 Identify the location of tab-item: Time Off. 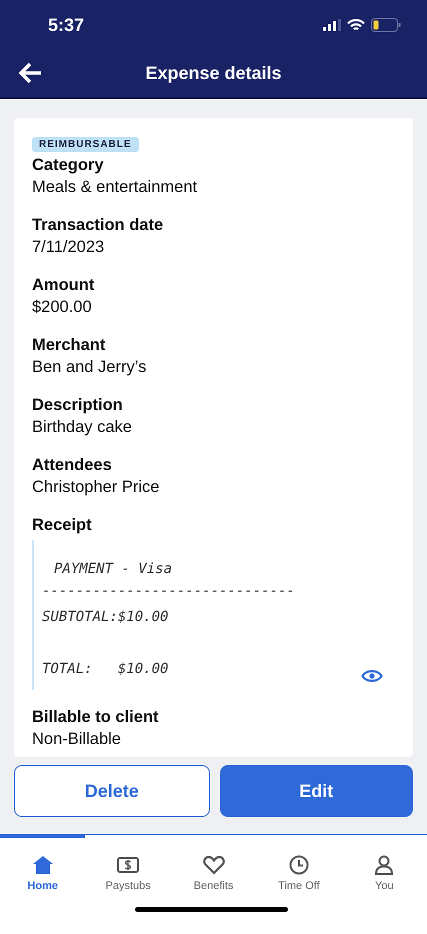
(299, 863).